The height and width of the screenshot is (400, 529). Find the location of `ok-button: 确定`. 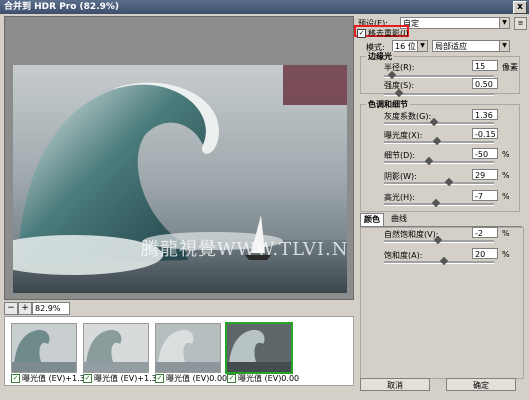

ok-button: 确定 is located at coordinates (481, 384).